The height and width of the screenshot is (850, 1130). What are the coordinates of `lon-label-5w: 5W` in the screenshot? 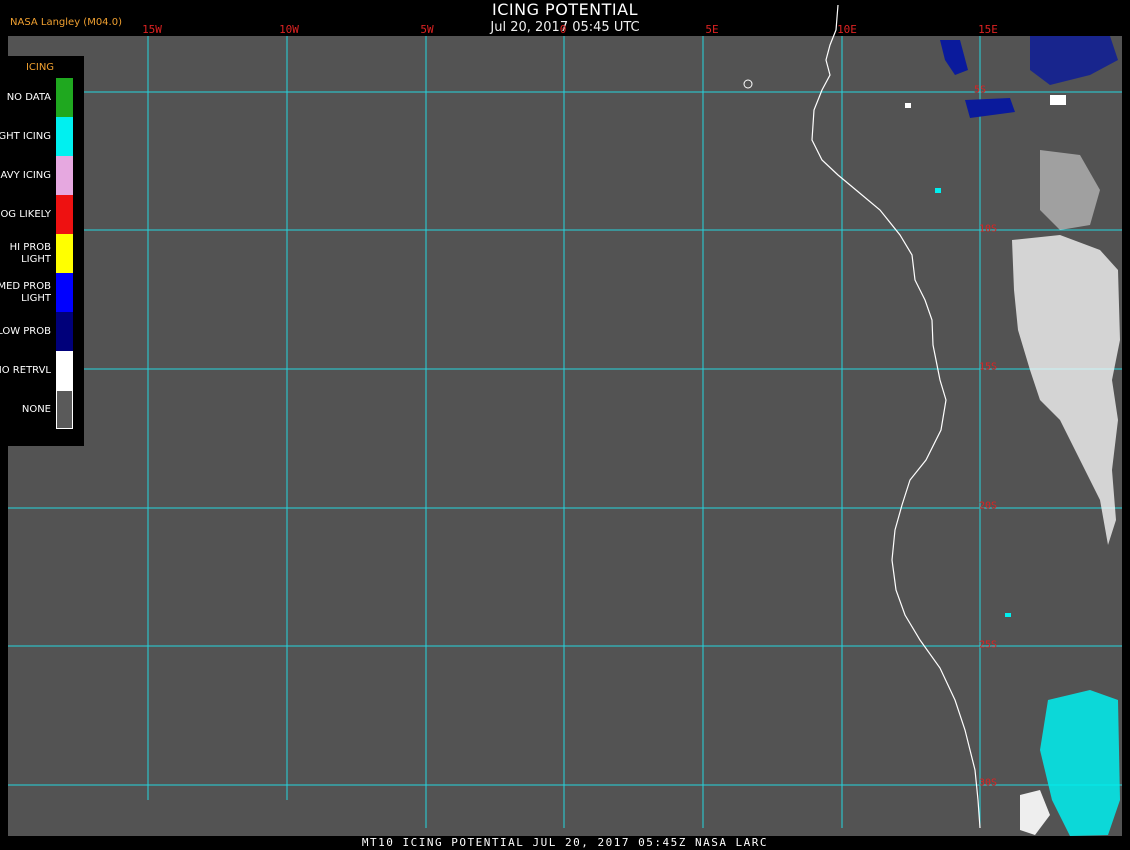 It's located at (427, 29).